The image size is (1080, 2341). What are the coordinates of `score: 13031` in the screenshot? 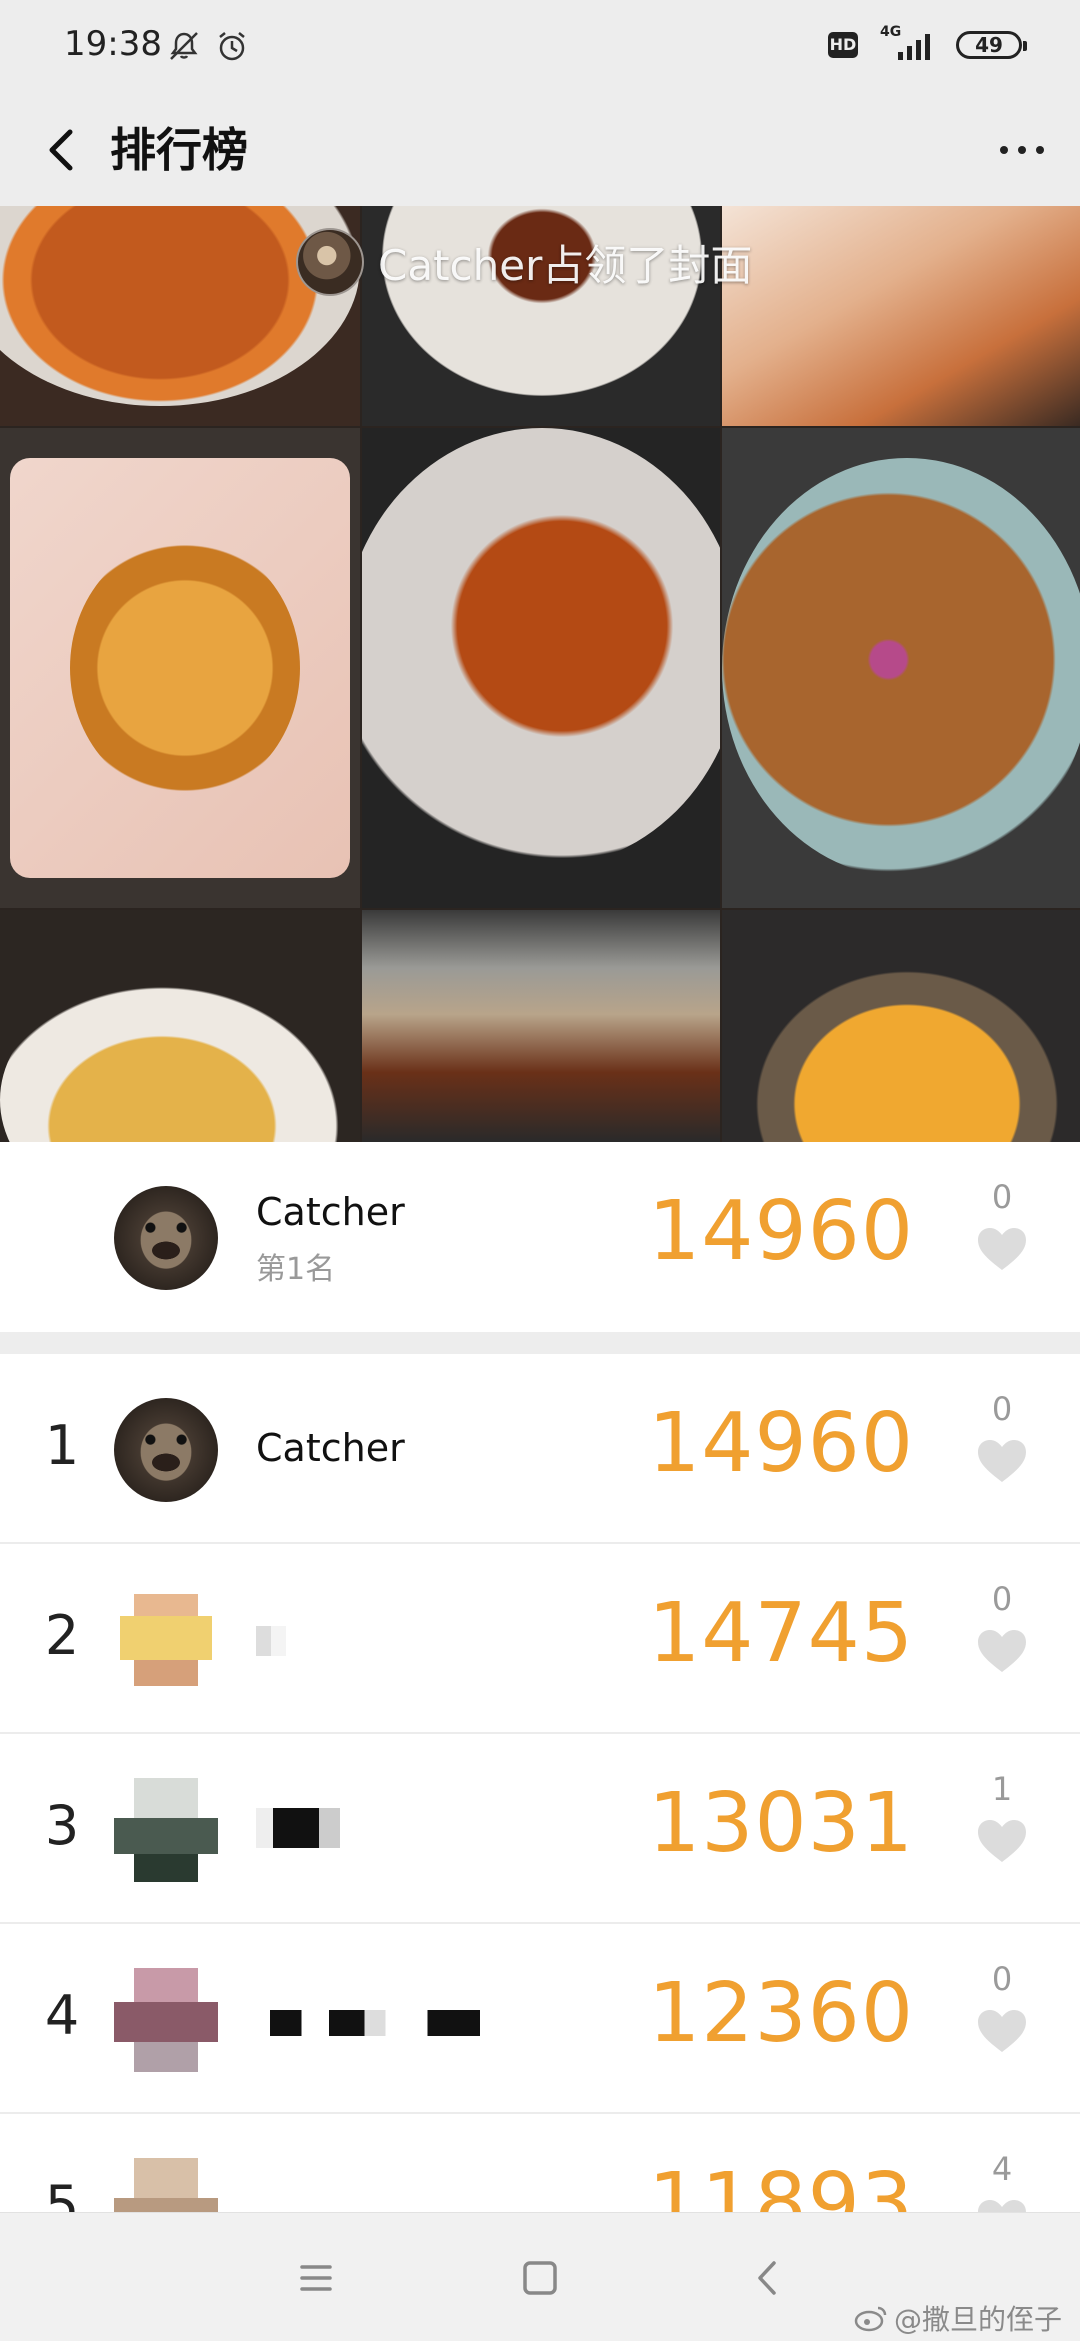 It's located at (781, 1823).